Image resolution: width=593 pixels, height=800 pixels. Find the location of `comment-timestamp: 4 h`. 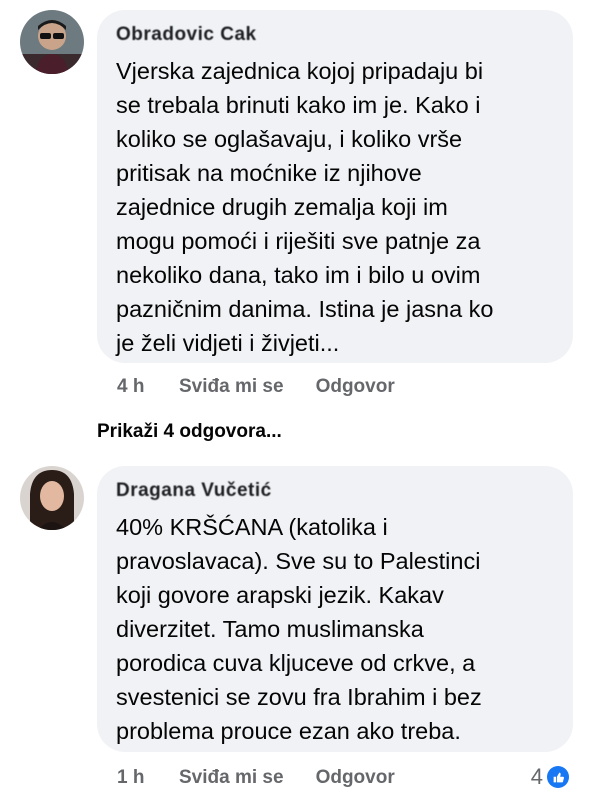

comment-timestamp: 4 h is located at coordinates (148, 387).